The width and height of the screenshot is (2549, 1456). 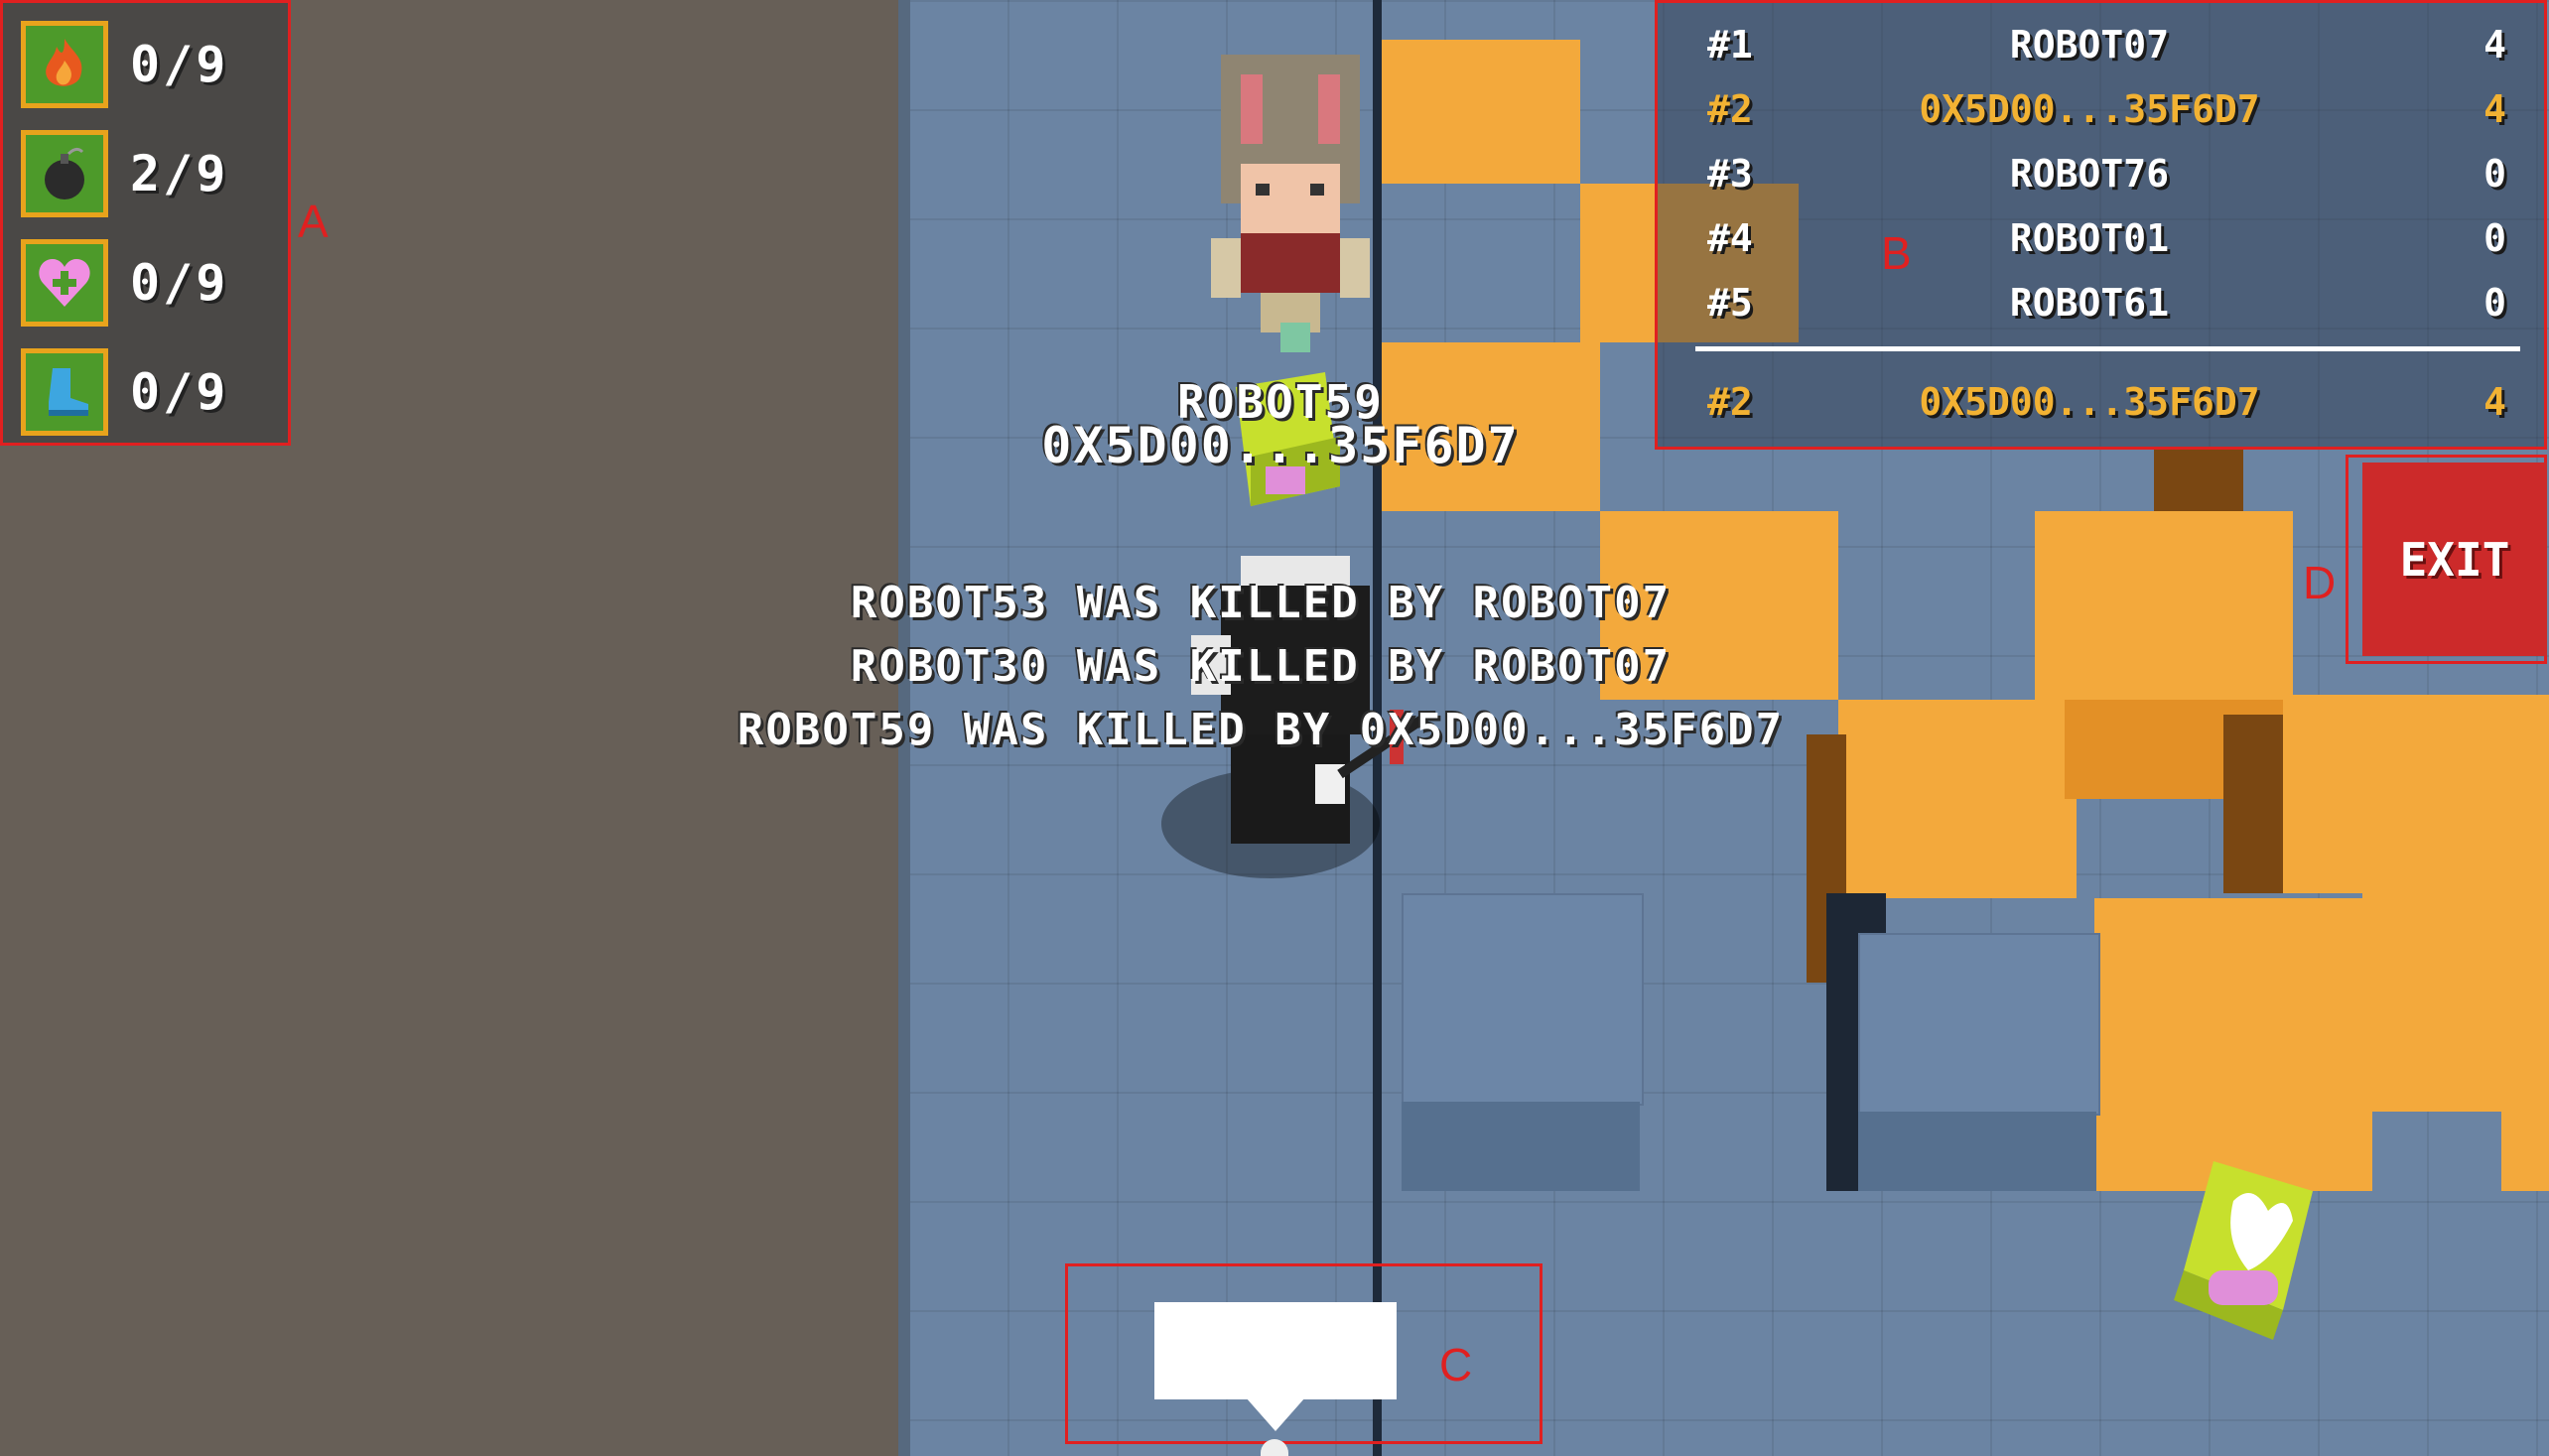 I want to click on bomb-icon, so click(x=64, y=173).